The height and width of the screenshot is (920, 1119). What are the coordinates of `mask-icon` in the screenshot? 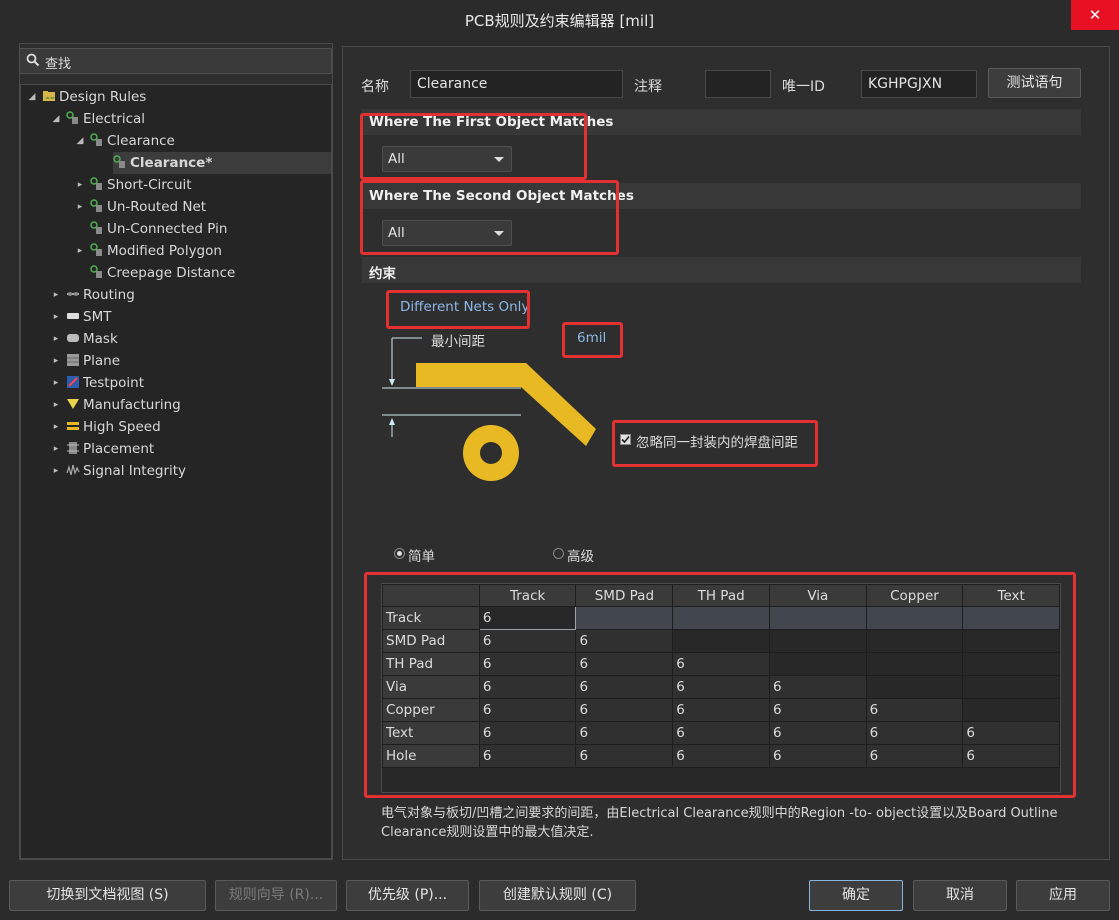 It's located at (73, 338).